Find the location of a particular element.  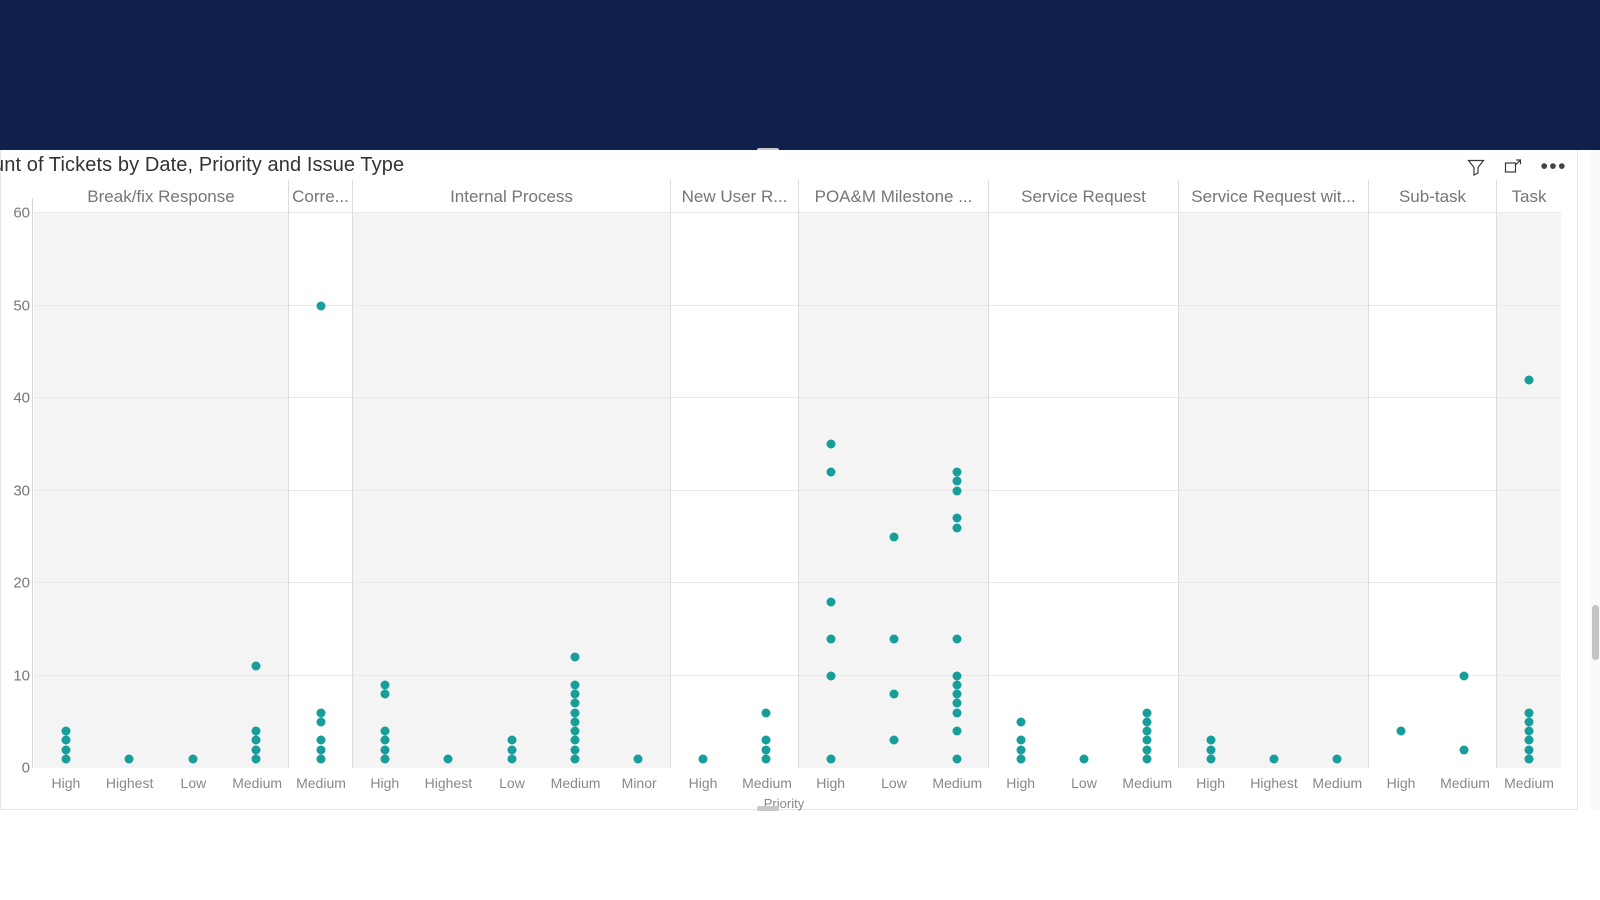

x-axis-tick: Minor is located at coordinates (639, 783).